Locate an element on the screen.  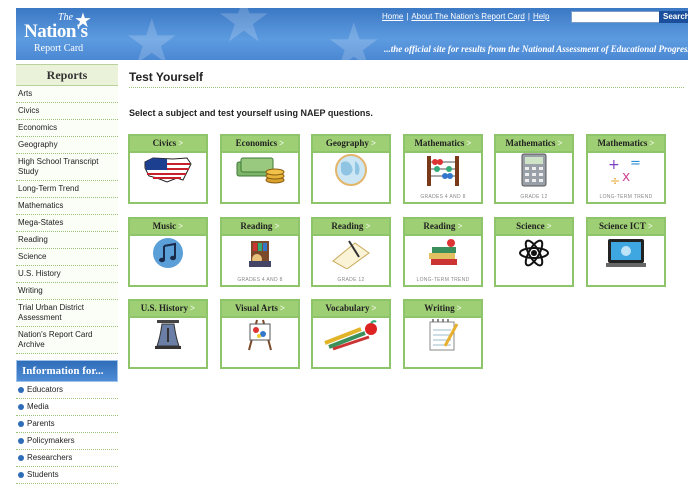
school-supplies-icon is located at coordinates (351, 335).